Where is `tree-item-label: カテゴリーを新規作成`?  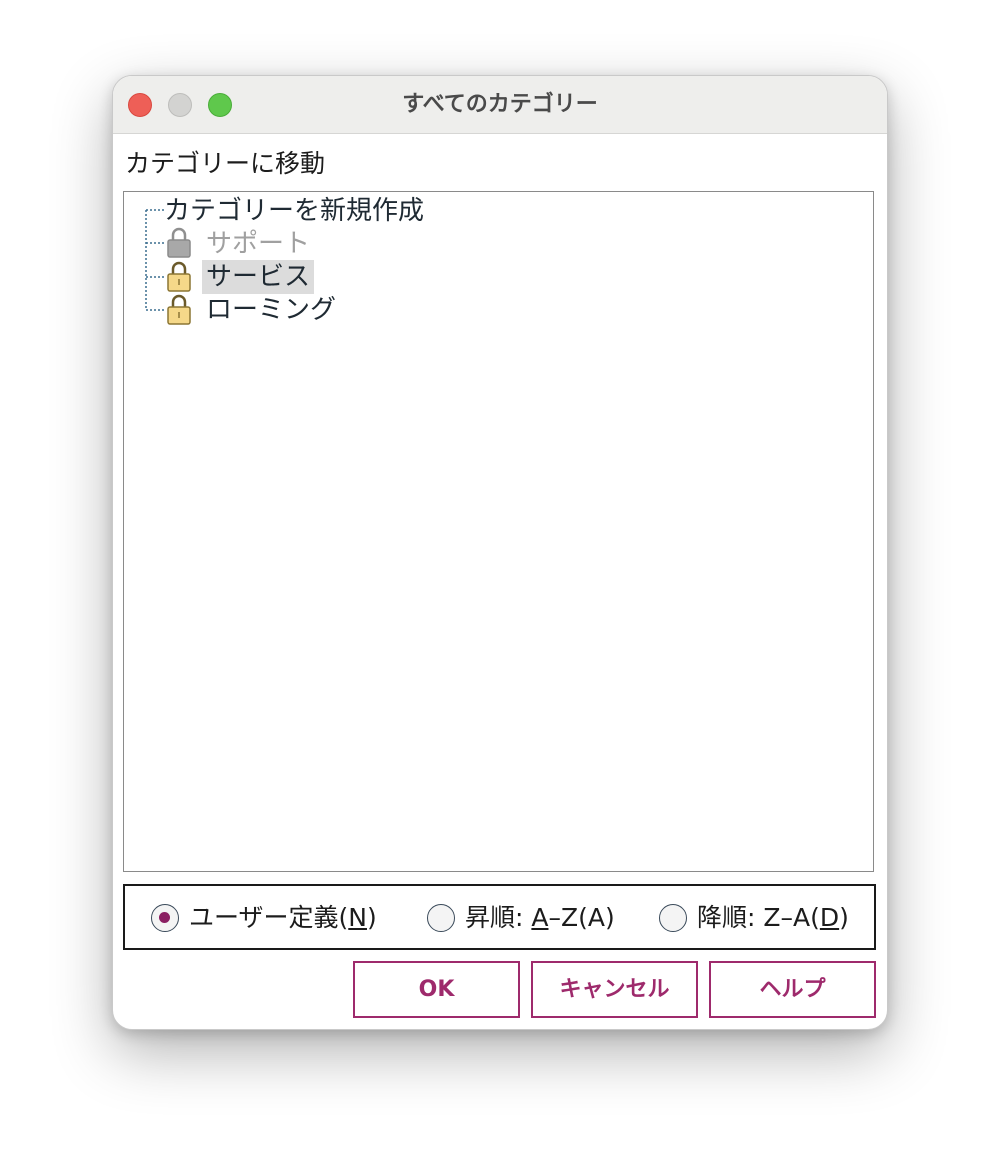
tree-item-label: カテゴリーを新規作成 is located at coordinates (294, 211).